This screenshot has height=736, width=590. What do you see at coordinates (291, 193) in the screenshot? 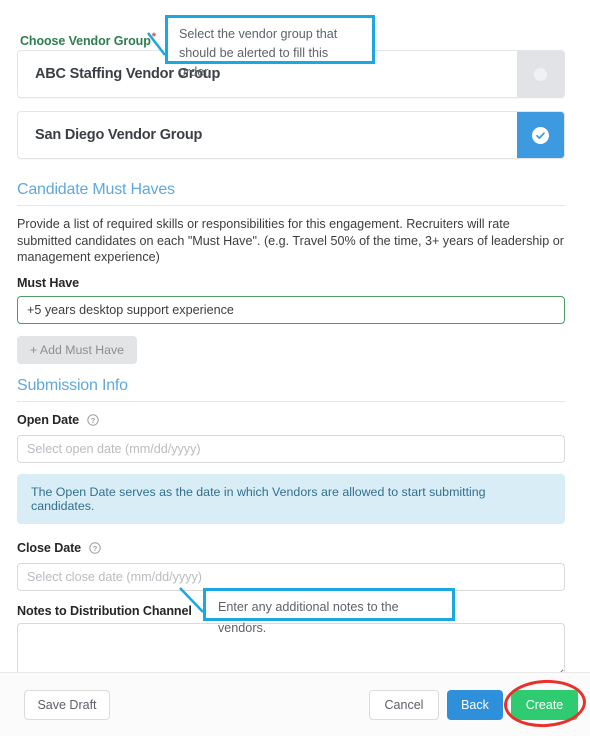
I see `candidate-must-haves-heading: Candidate Must Haves` at bounding box center [291, 193].